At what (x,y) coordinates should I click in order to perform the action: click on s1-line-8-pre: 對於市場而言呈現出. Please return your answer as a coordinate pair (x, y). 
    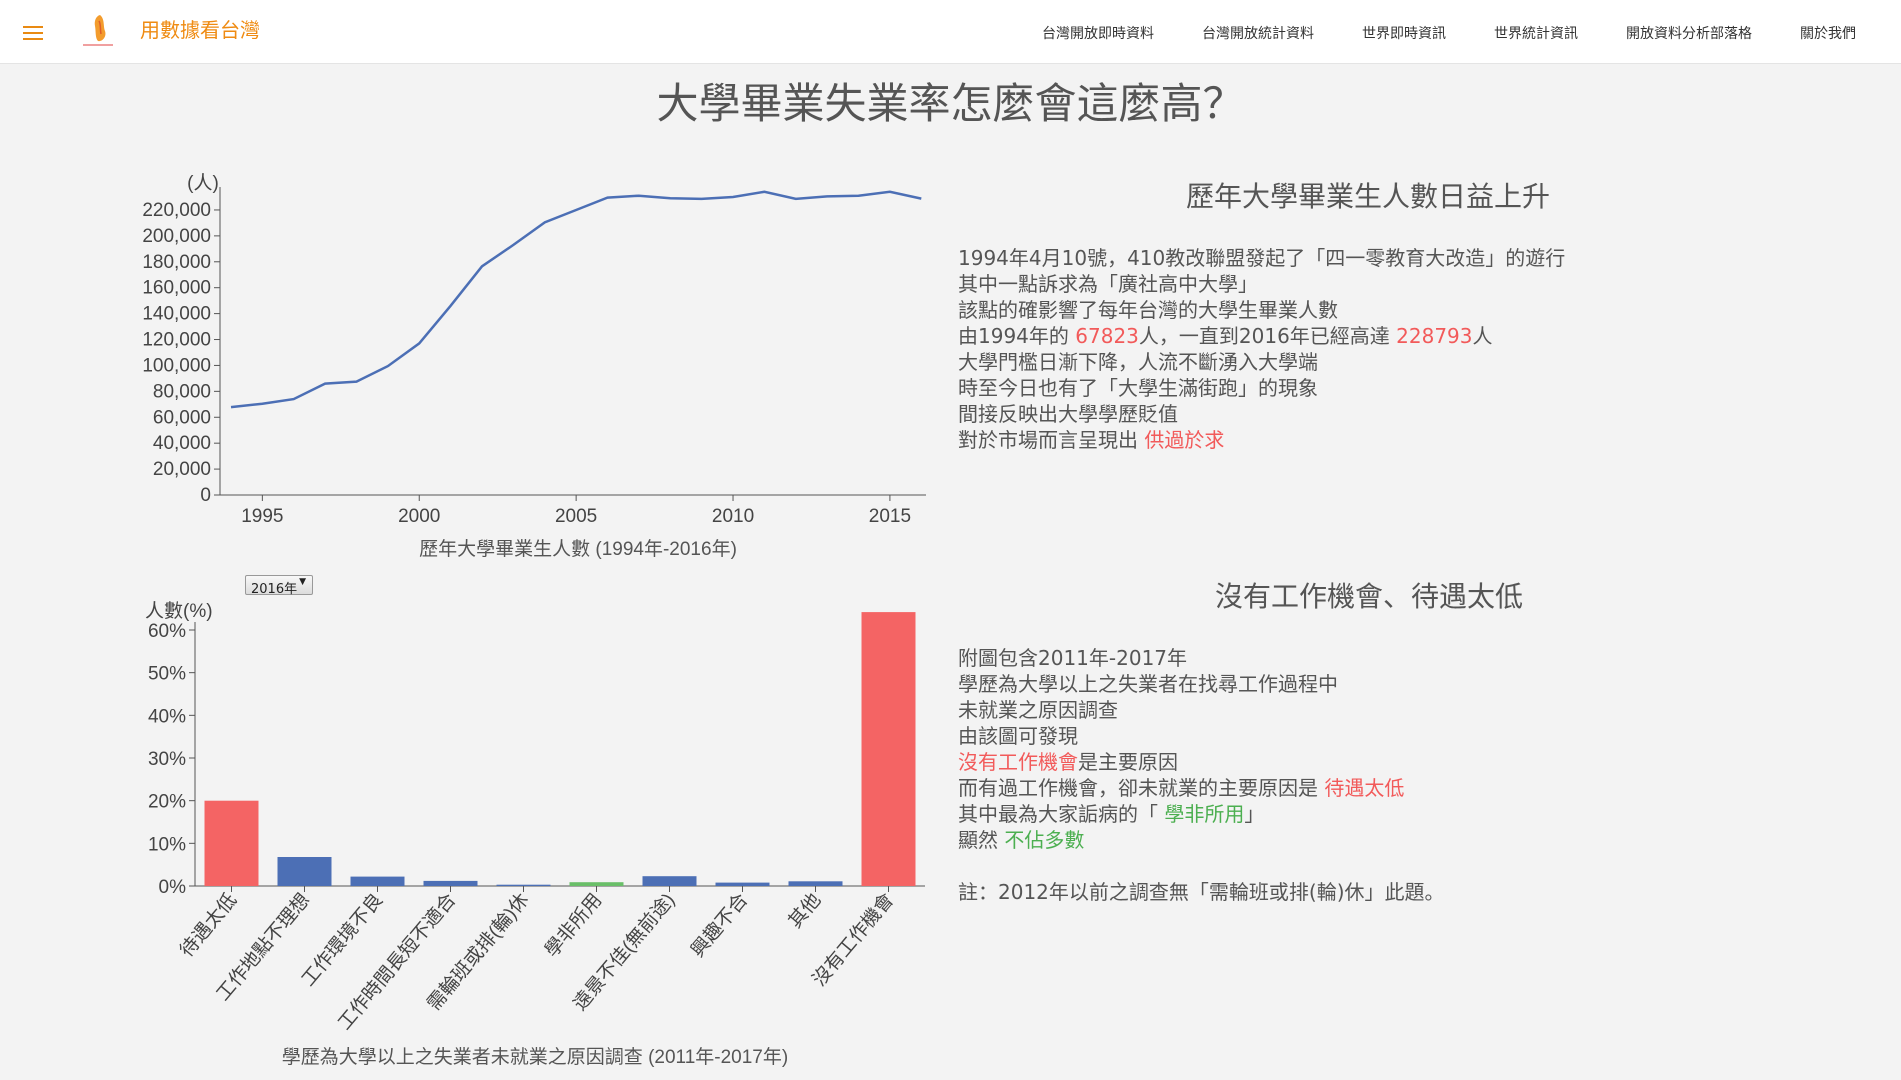
    Looking at the image, I should click on (1051, 440).